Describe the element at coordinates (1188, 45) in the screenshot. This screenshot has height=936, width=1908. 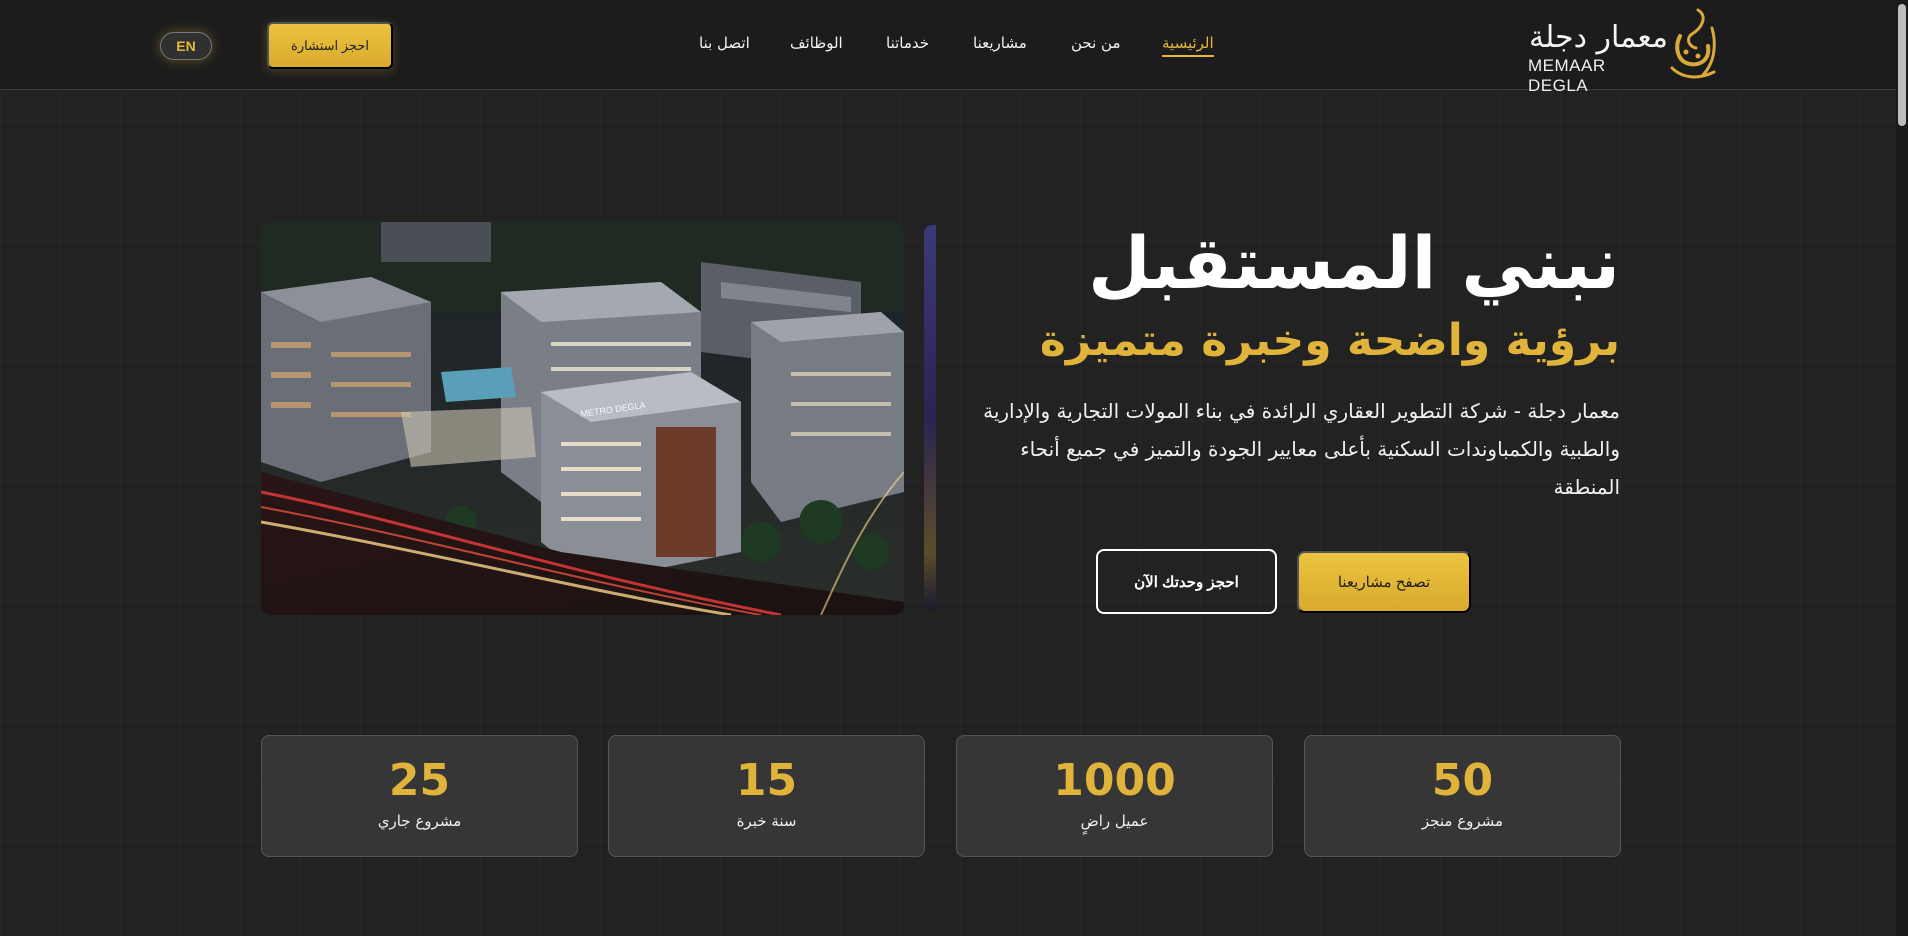
I see `nav-item-home: الرئيسية` at that location.